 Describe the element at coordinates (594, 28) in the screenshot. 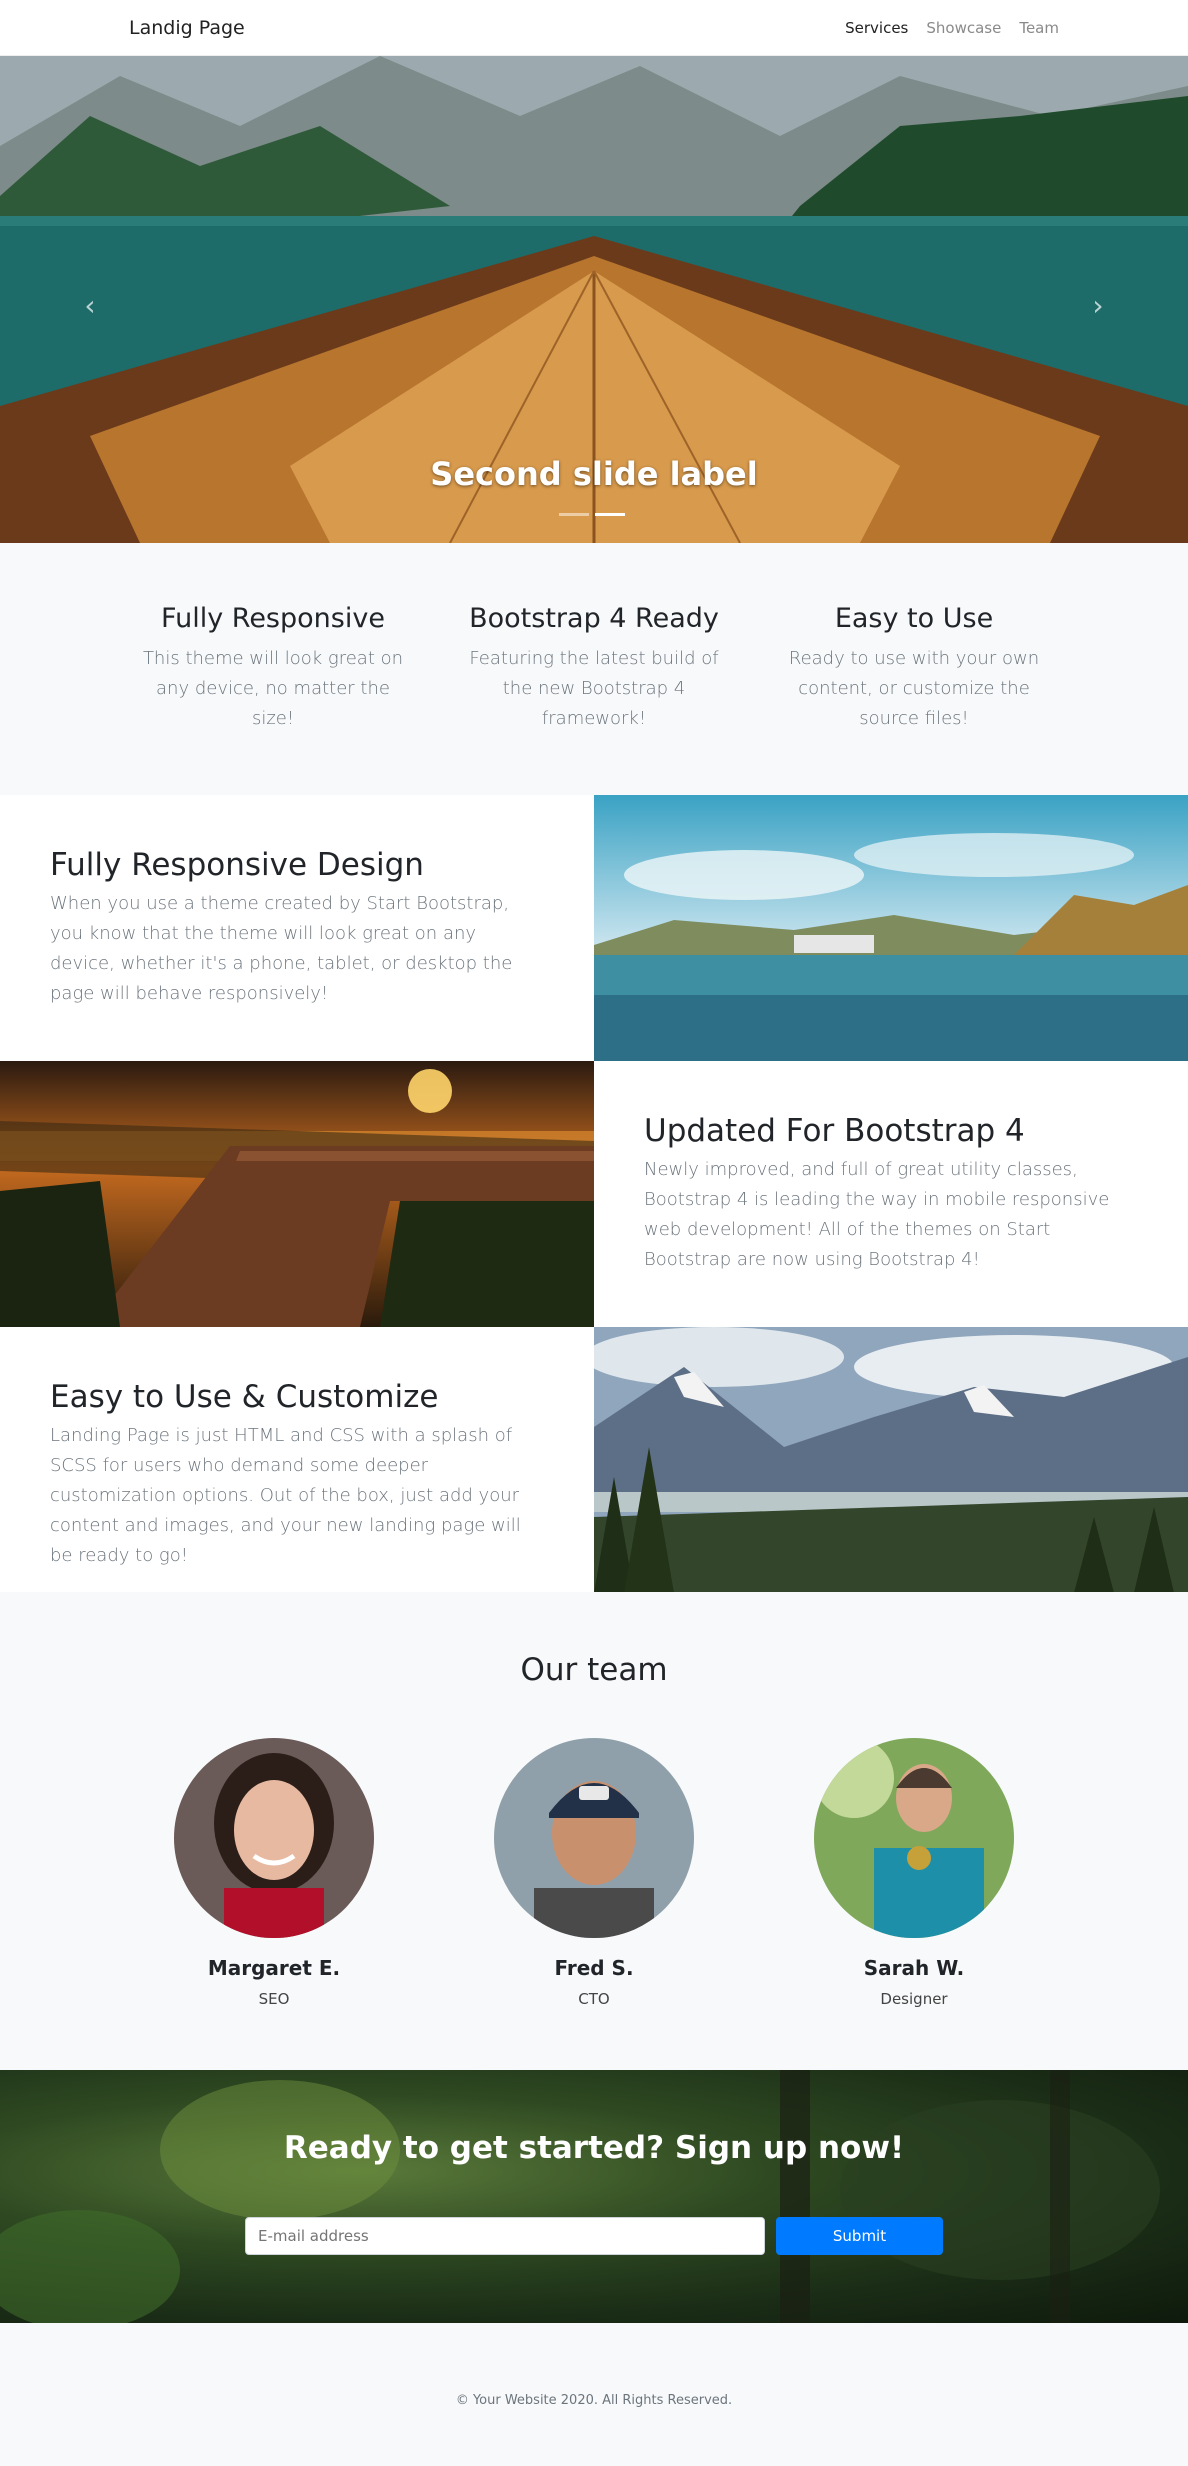

I see `navbar: Landig Page Services Showcase Team` at that location.